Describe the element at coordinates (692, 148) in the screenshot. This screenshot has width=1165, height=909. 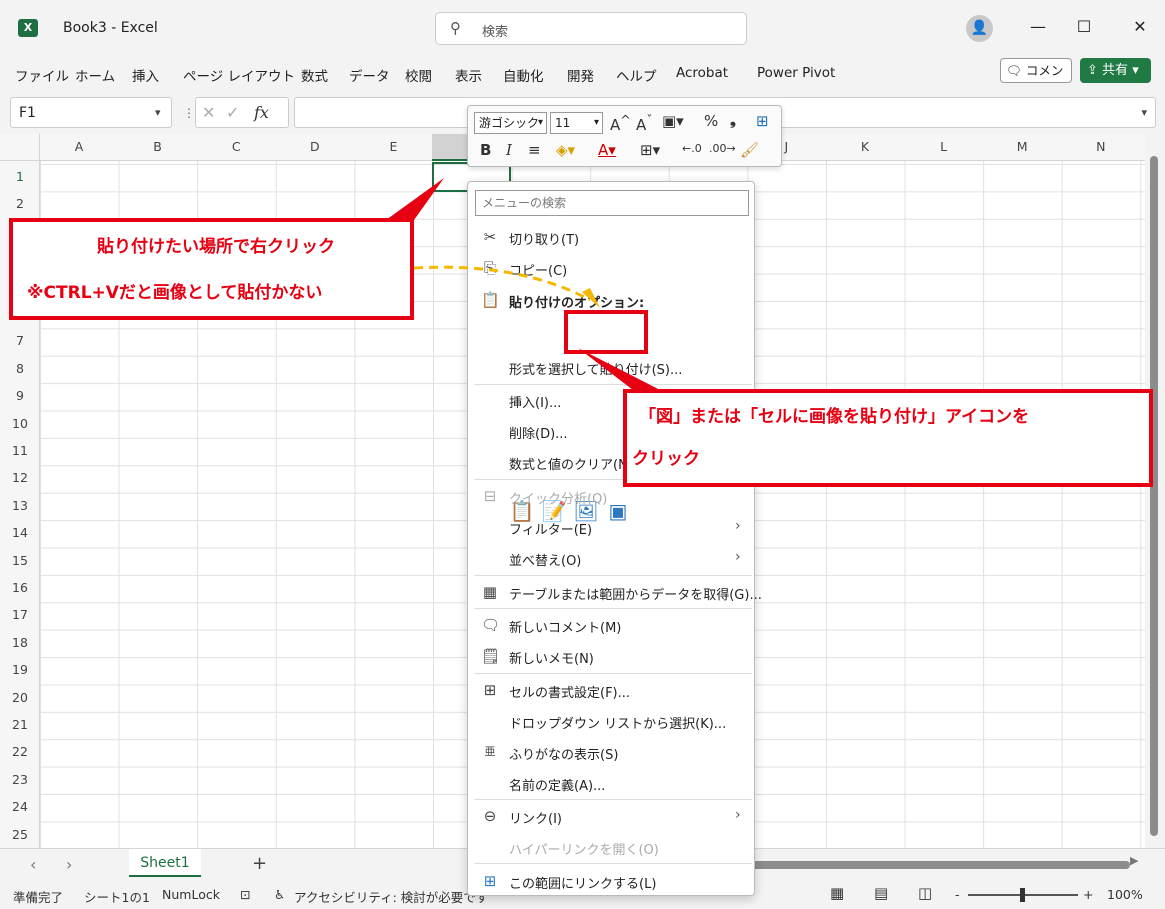
I see `increase-decimal-icon: ←.0` at that location.